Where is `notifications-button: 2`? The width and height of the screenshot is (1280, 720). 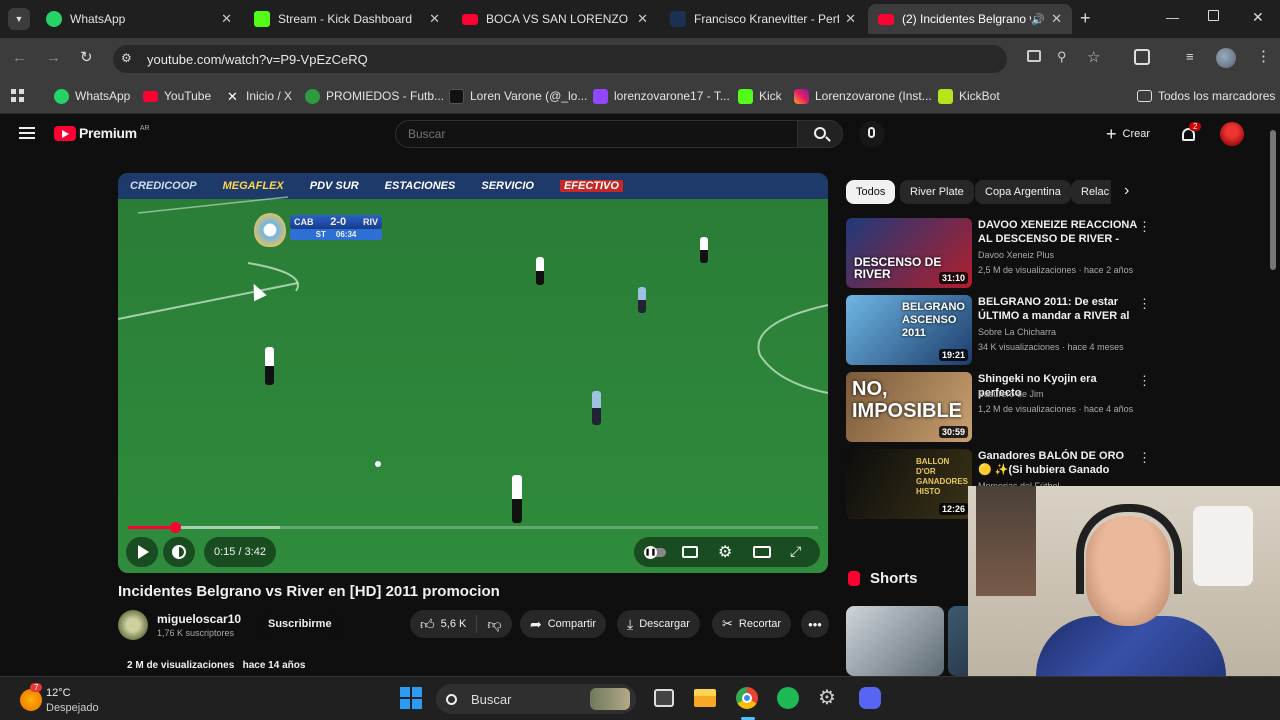
notifications-button: 2 is located at coordinates (1191, 133).